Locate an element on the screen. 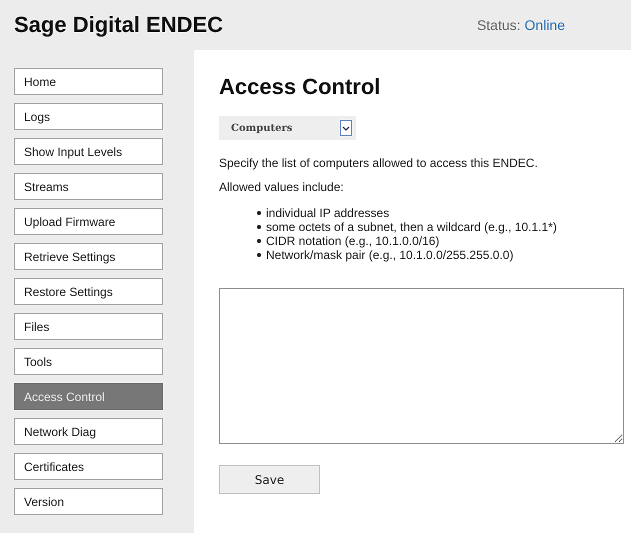 Image resolution: width=631 pixels, height=533 pixels. list-item: individual IP addresses is located at coordinates (328, 213).